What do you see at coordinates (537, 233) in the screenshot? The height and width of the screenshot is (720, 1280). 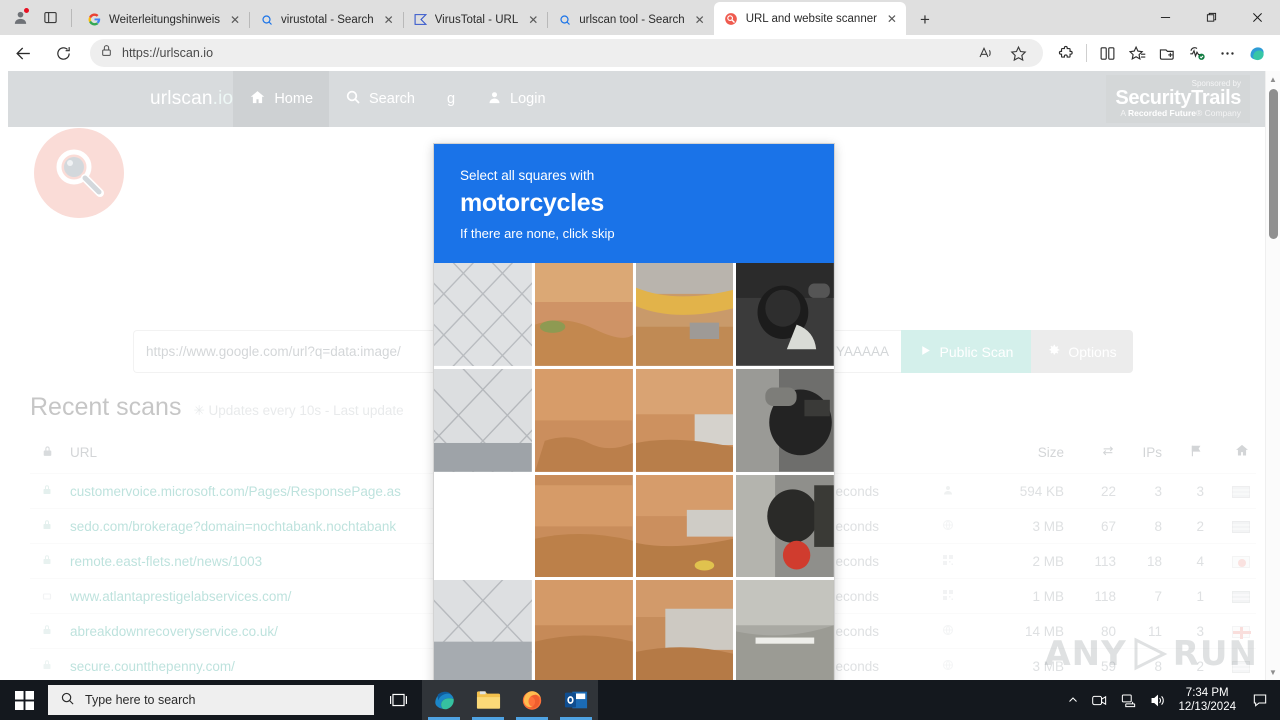 I see `recaptcha-prompt-line3: If there are none, click skip` at bounding box center [537, 233].